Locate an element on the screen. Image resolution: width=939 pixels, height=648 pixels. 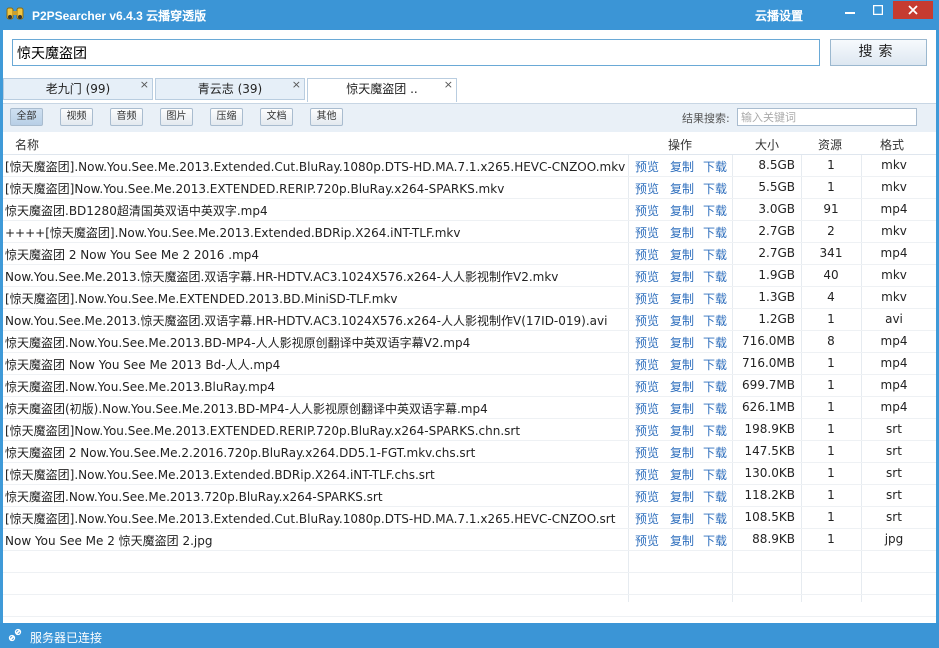
filter-other-button: 其他 is located at coordinates (326, 117).